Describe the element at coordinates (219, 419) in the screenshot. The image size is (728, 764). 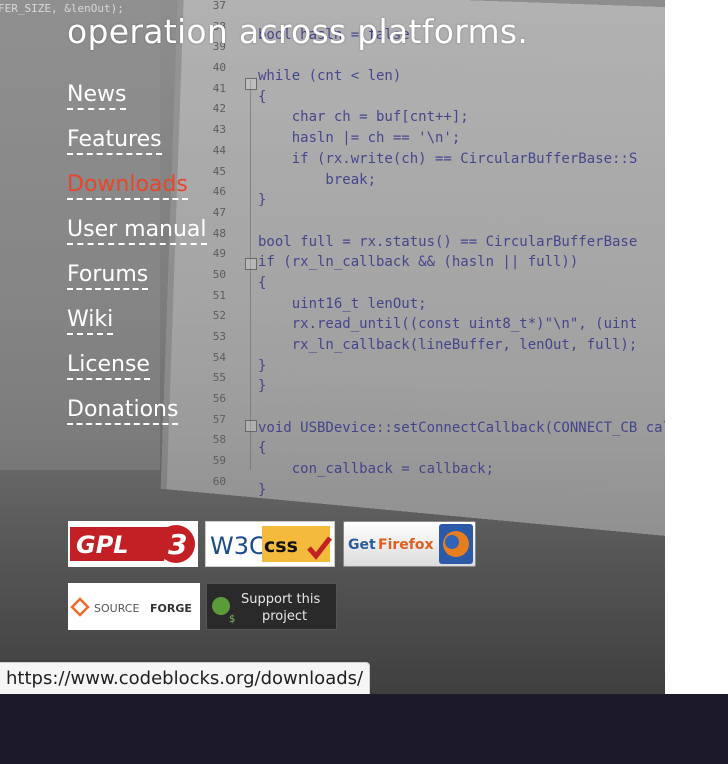
I see `line-number: 57` at that location.